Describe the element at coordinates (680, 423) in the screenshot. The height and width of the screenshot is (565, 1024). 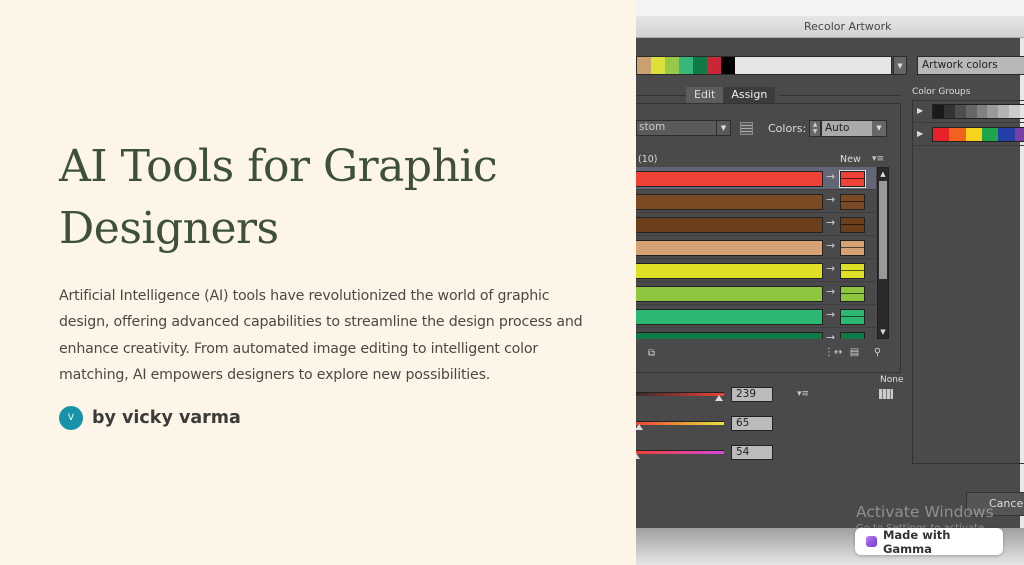
I see `color-slider-g` at that location.